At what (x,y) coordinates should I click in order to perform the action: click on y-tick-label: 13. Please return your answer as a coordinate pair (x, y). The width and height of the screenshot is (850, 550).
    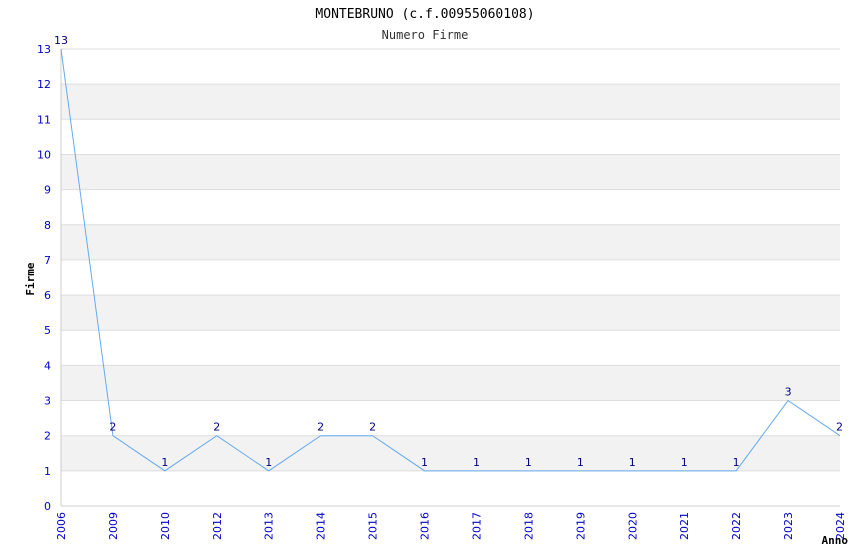
    Looking at the image, I should click on (44, 49).